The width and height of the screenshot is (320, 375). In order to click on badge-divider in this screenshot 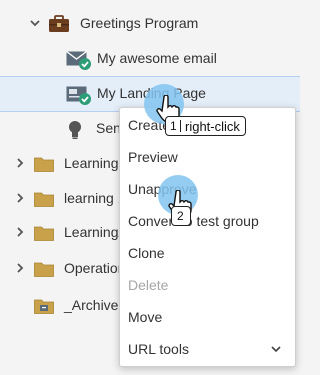, I will do `click(180, 126)`.